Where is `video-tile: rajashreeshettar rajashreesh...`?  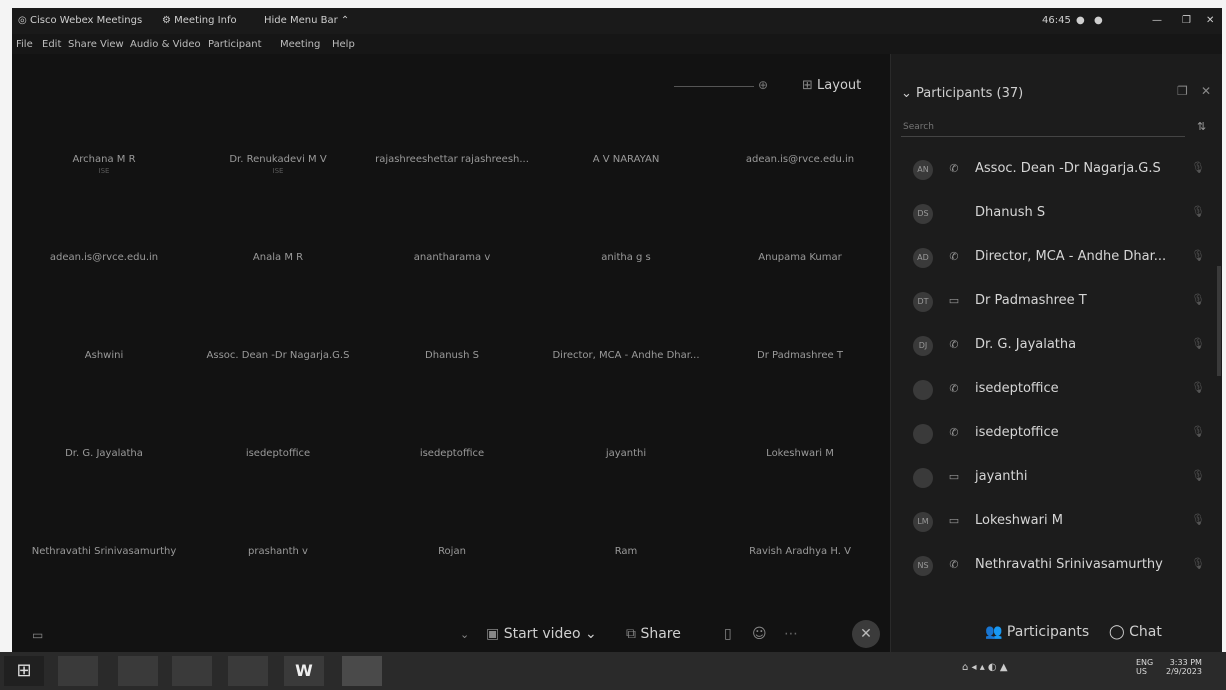
video-tile: rajashreeshettar rajashreesh... is located at coordinates (452, 159).